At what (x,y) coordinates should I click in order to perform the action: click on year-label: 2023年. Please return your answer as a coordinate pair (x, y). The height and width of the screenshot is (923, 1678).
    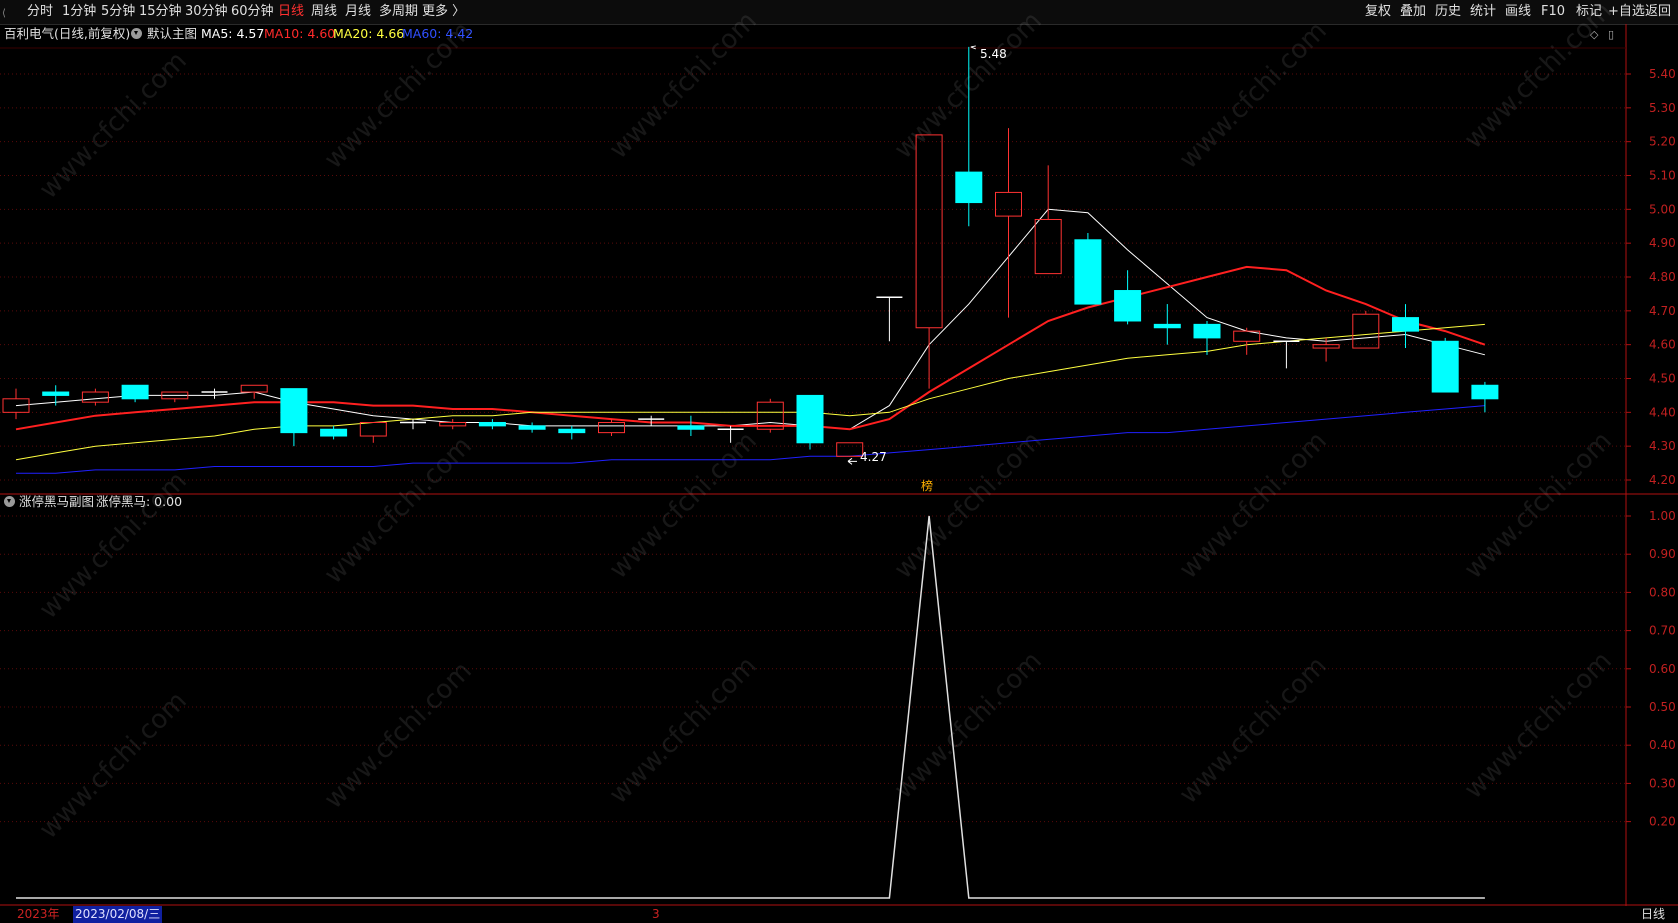
    Looking at the image, I should click on (38, 914).